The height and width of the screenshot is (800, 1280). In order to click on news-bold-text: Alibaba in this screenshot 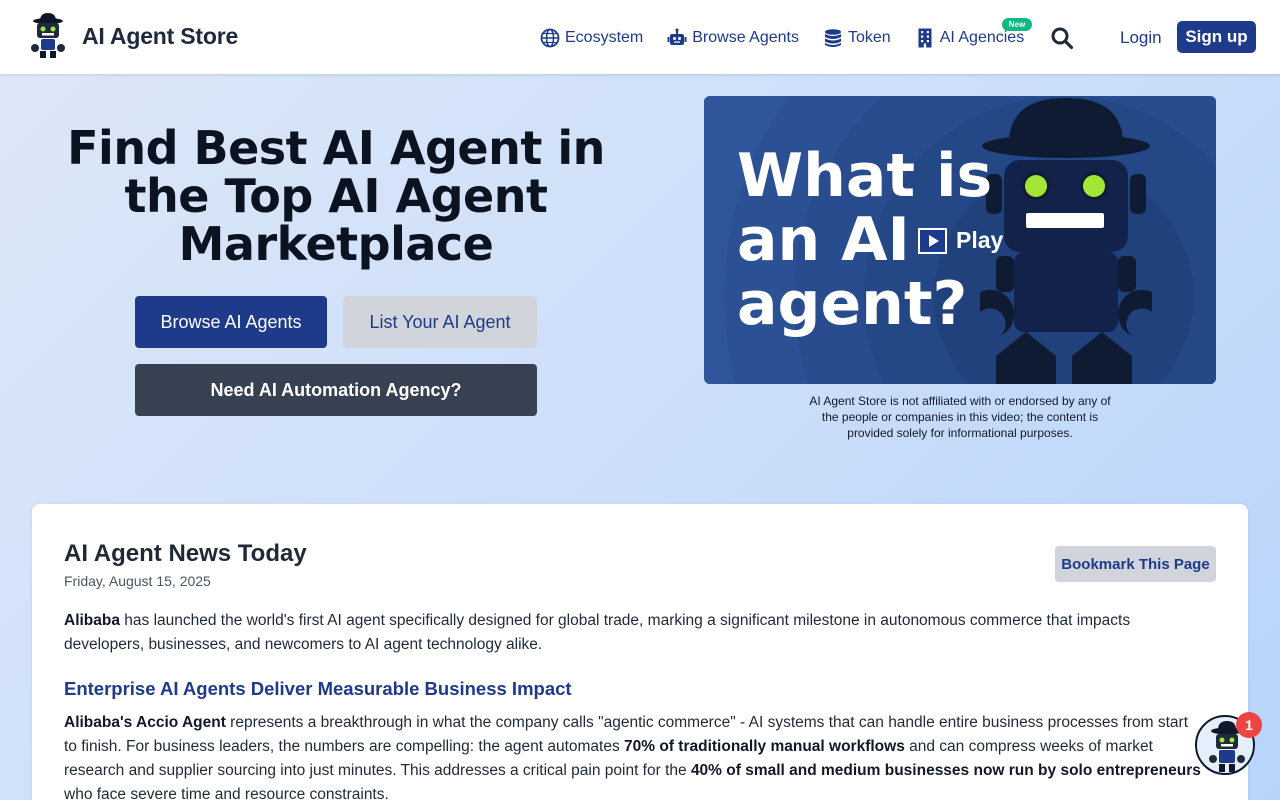, I will do `click(92, 620)`.